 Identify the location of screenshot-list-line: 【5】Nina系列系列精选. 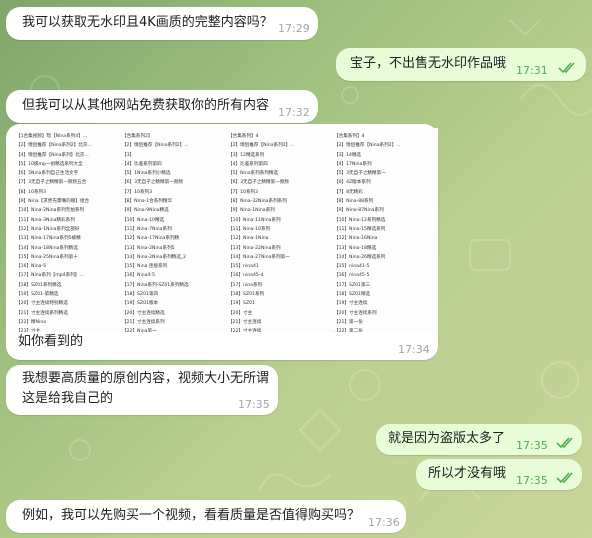
(253, 174).